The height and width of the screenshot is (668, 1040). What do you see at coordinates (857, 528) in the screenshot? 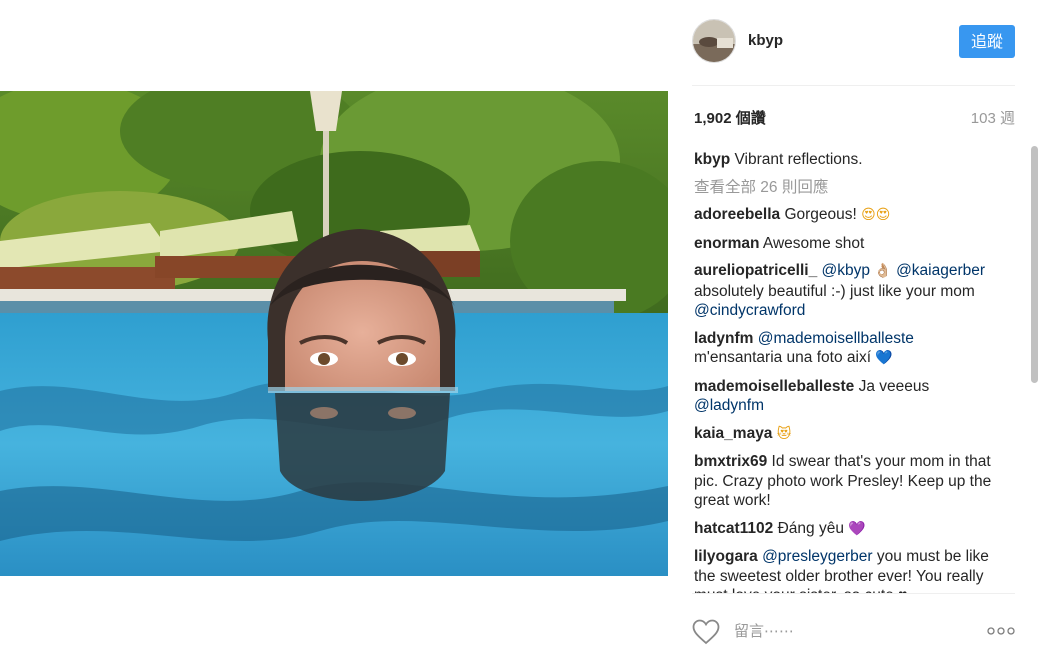
I see `purple-heart-emoji-icon: 💜` at bounding box center [857, 528].